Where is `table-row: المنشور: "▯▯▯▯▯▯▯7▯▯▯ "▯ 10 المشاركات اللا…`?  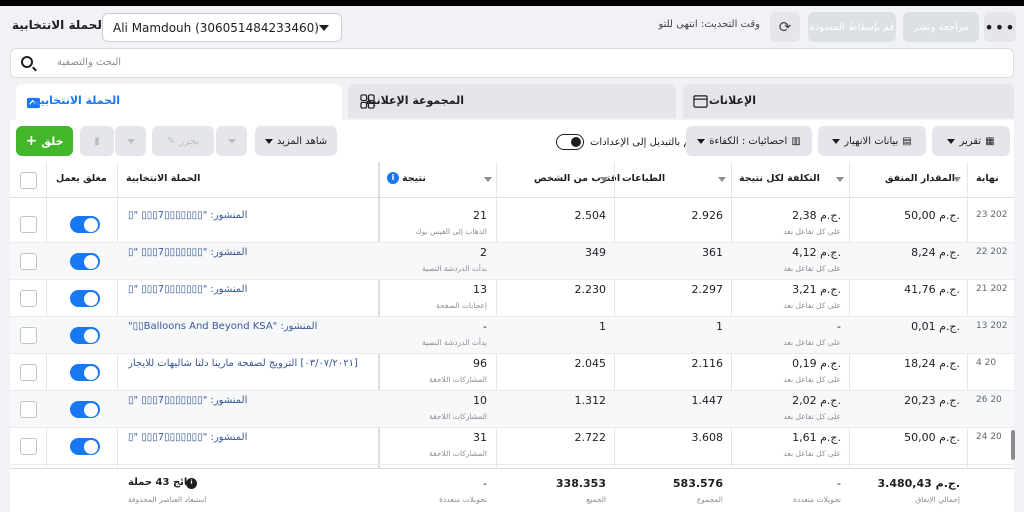
table-row: المنشور: "▯▯▯▯▯▯▯7▯▯▯ "▯ 10 المشاركات اللا… is located at coordinates (512, 409).